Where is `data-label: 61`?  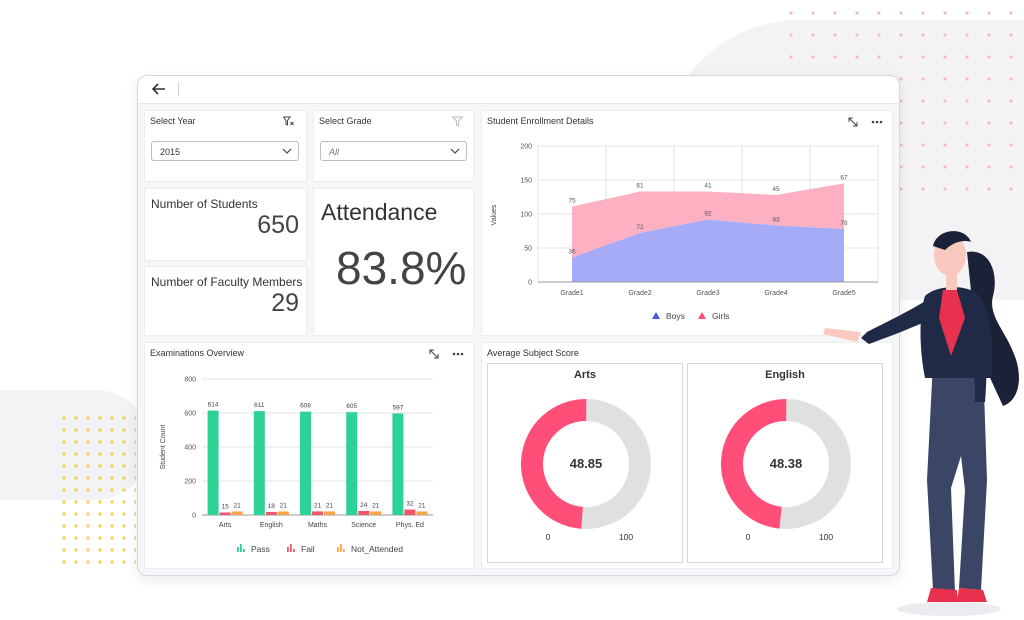 data-label: 61 is located at coordinates (640, 186).